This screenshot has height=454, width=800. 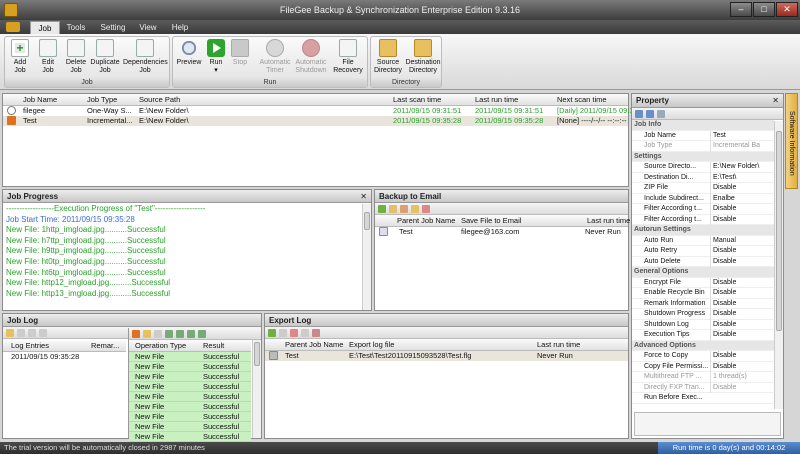 I want to click on table-row: Test filegee@163.com Never Run, so click(x=501, y=232).